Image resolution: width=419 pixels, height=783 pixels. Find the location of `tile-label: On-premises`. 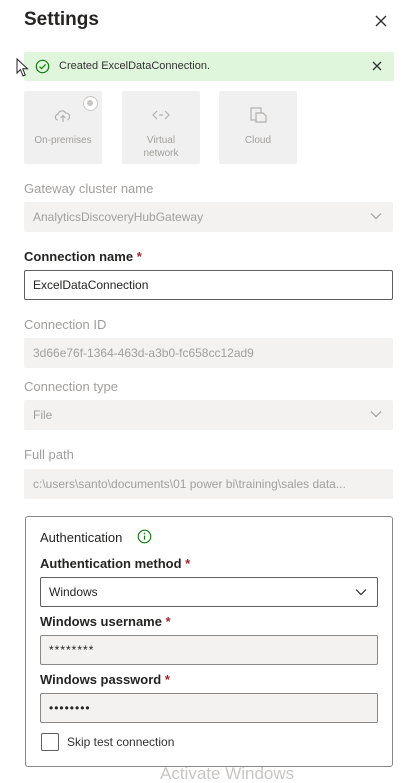

tile-label: On-premises is located at coordinates (63, 140).